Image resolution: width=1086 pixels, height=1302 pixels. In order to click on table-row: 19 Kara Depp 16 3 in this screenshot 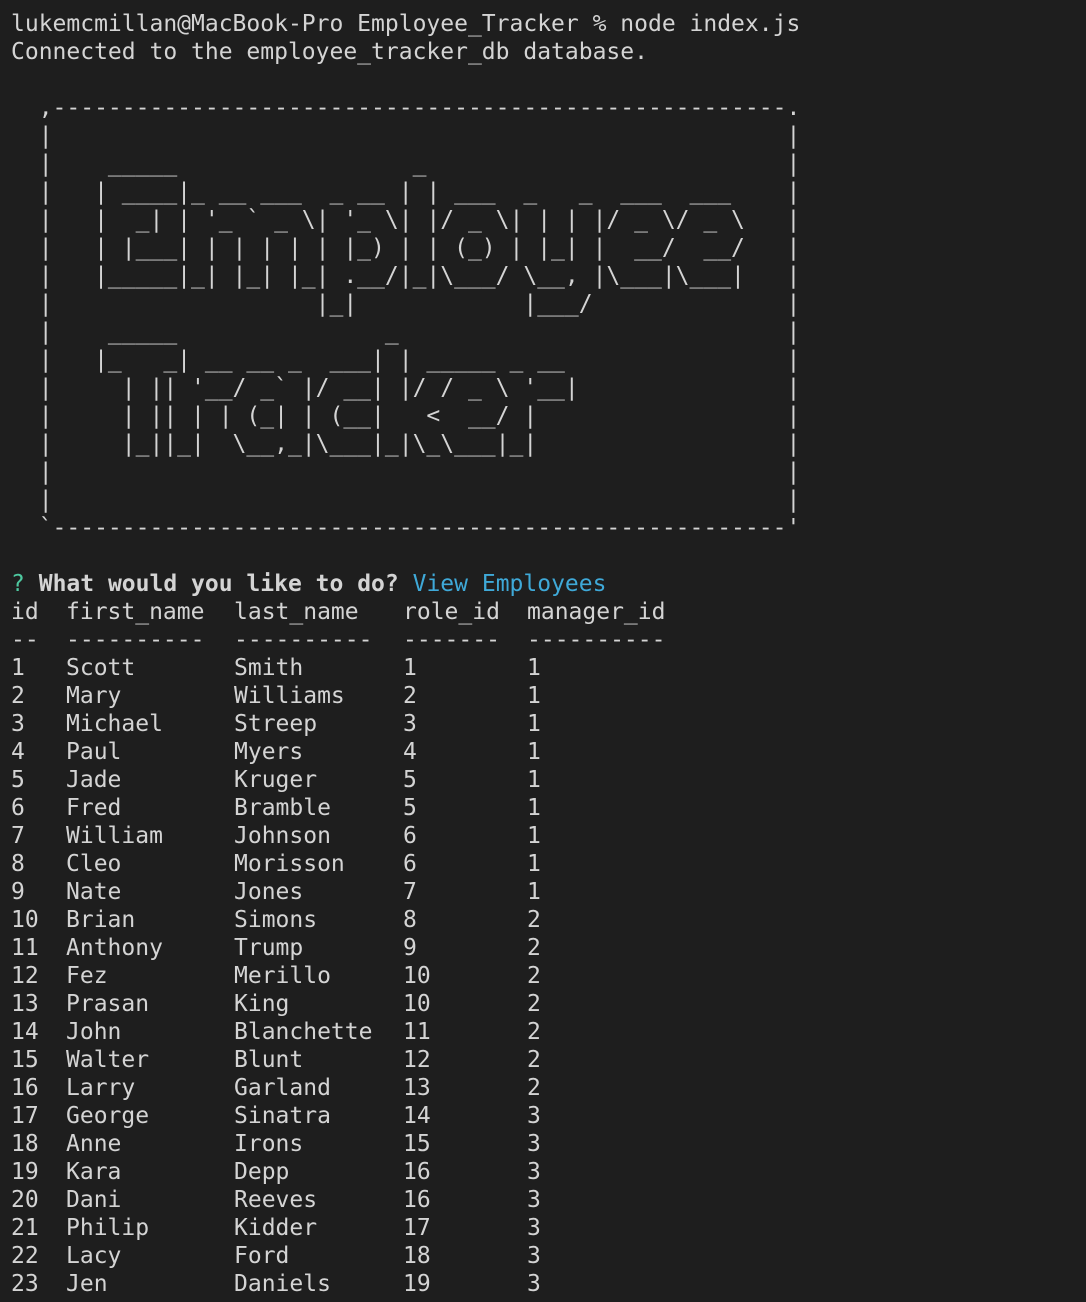, I will do `click(548, 1172)`.